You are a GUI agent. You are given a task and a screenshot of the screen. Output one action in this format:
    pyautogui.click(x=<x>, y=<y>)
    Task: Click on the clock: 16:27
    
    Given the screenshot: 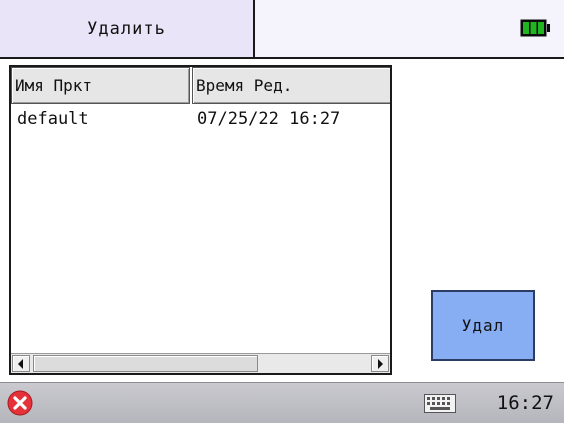 What is the action you would take?
    pyautogui.click(x=525, y=403)
    